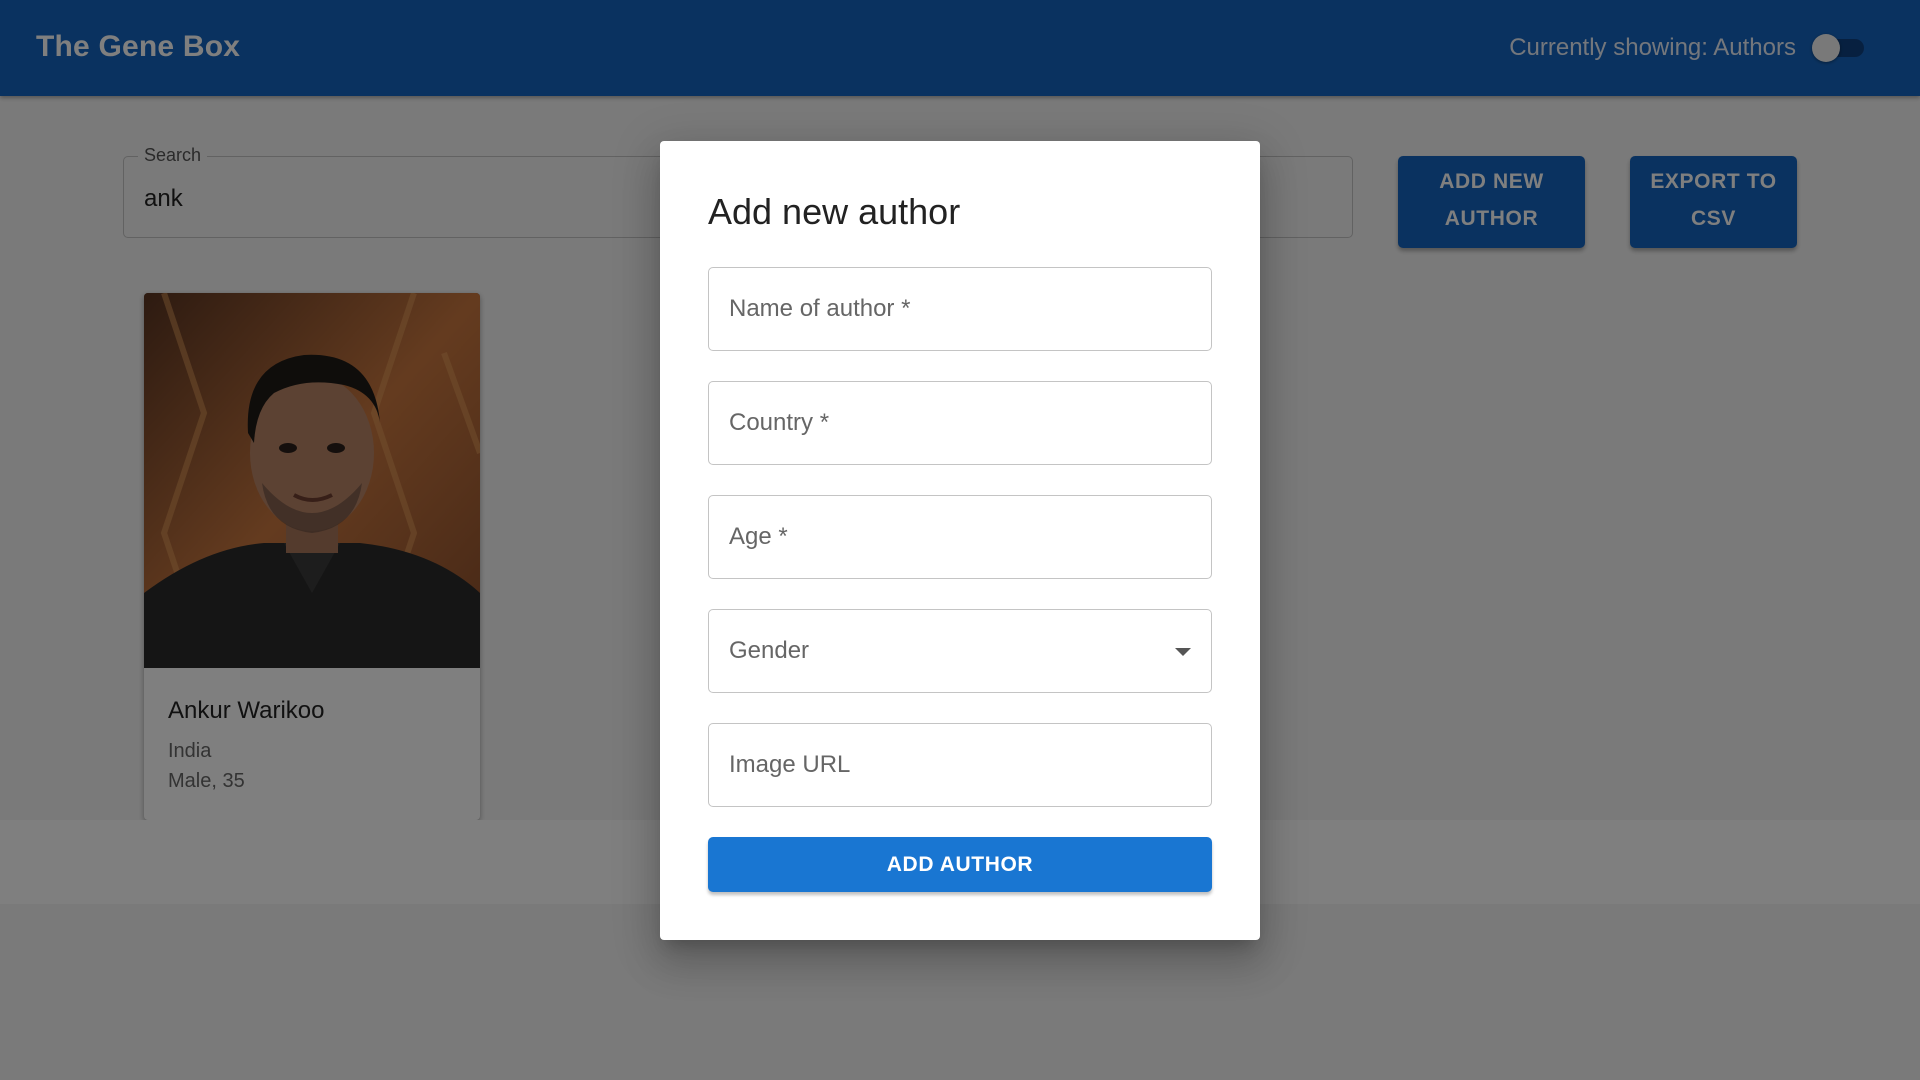 Image resolution: width=1920 pixels, height=1080 pixels. I want to click on chevron-down-icon, so click(1183, 652).